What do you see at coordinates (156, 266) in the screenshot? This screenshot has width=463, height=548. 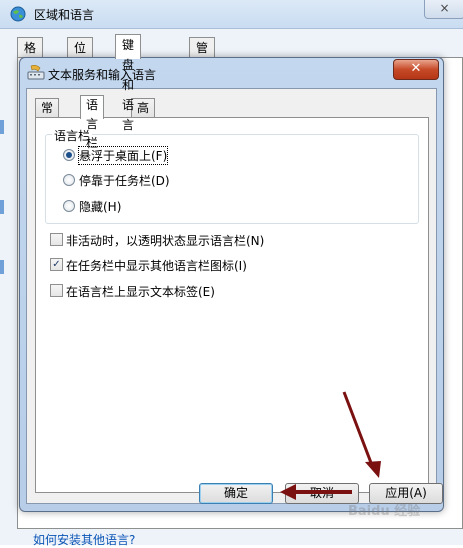 I see `checkbox-label-taskbar-icons: 在任务栏中显示其他语言栏图标(I)` at bounding box center [156, 266].